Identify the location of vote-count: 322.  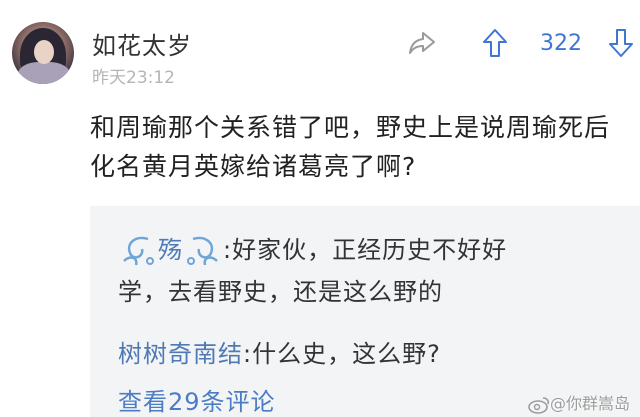
(561, 43).